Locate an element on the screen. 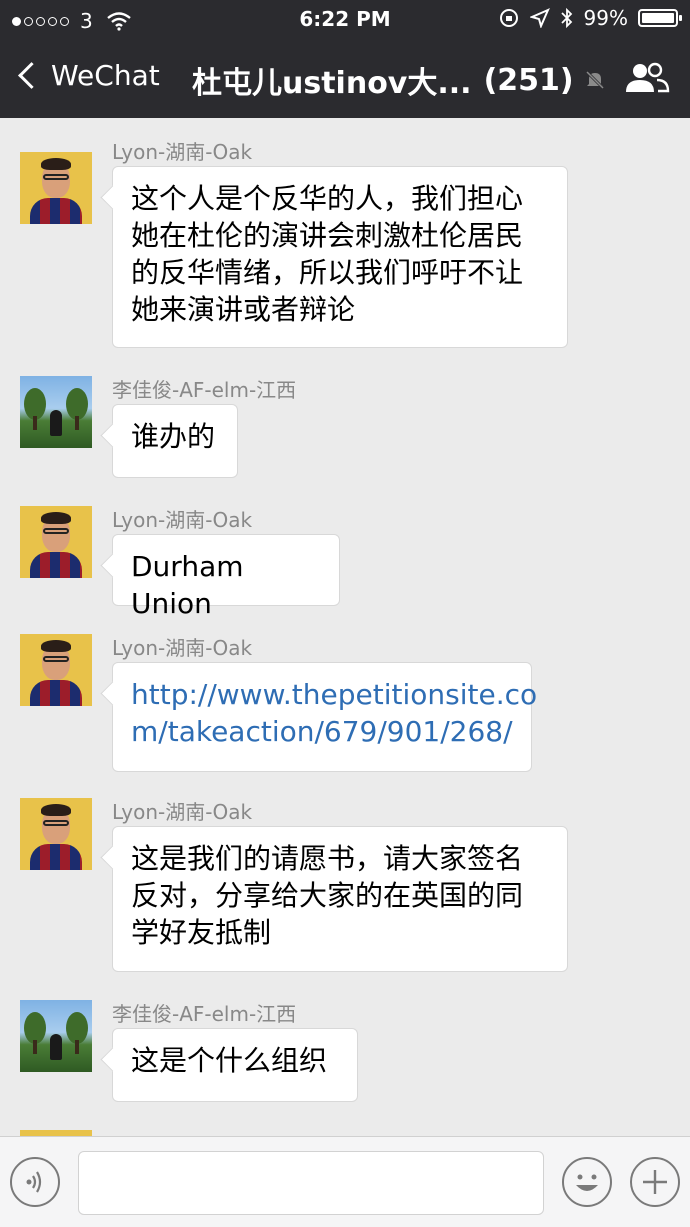  message-input is located at coordinates (311, 1183).